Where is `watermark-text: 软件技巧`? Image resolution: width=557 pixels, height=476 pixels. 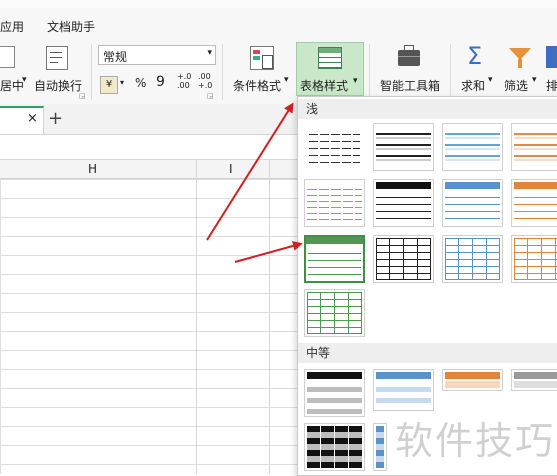
watermark-text: 软件技巧 is located at coordinates (475, 441).